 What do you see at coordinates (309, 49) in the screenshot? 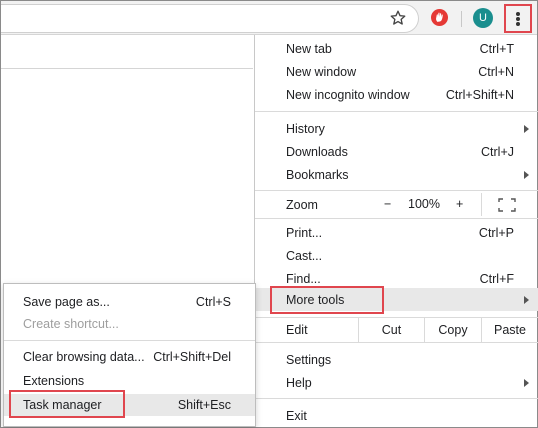
I see `menu-item-label: New tab` at bounding box center [309, 49].